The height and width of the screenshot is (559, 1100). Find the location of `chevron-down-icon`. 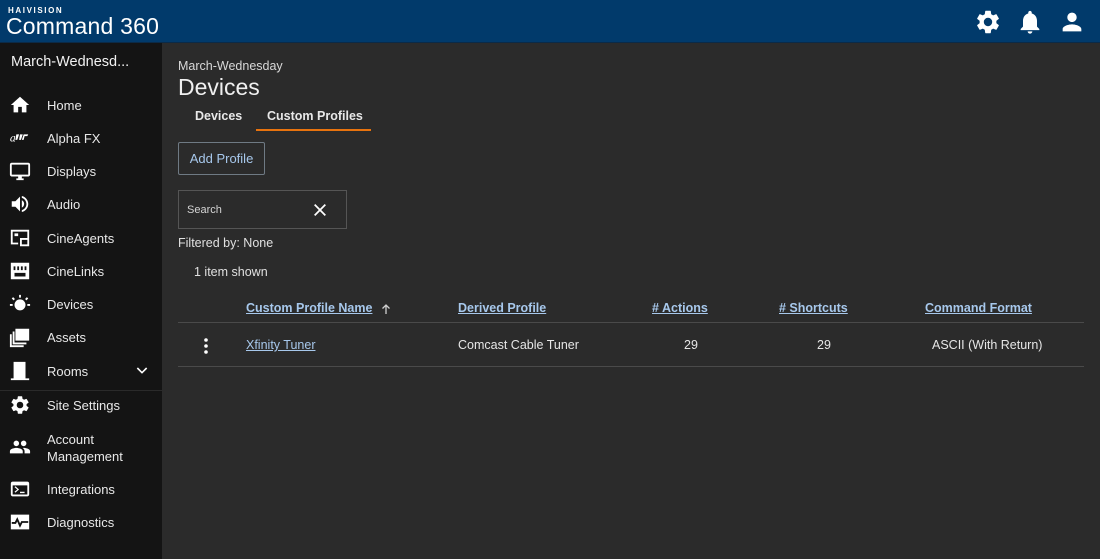

chevron-down-icon is located at coordinates (142, 370).